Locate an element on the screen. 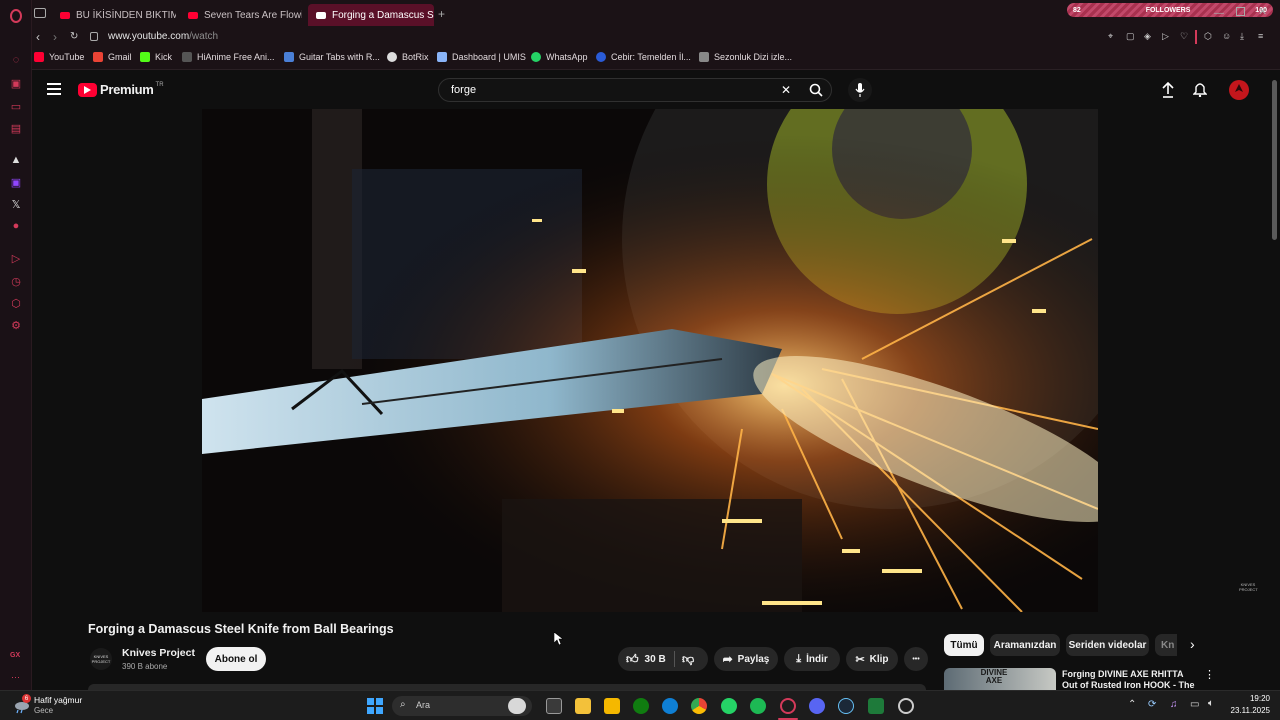  reload-icon: ↻ is located at coordinates (74, 36).